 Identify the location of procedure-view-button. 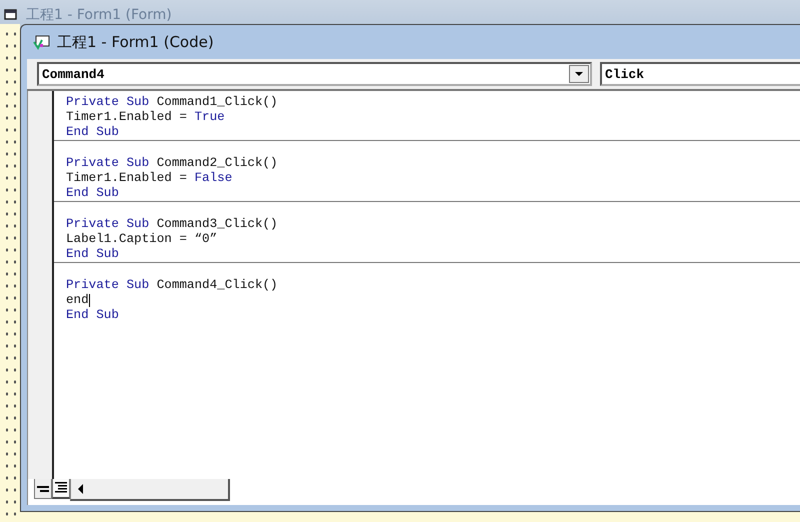
(43, 489).